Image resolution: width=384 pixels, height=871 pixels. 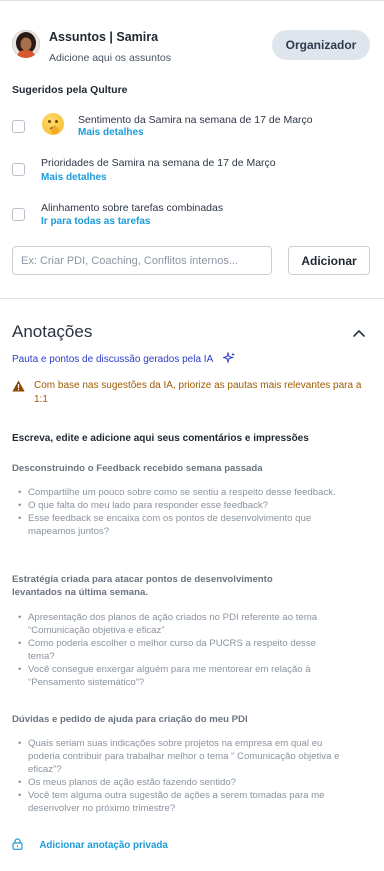 What do you see at coordinates (192, 298) in the screenshot?
I see `section-divider` at bounding box center [192, 298].